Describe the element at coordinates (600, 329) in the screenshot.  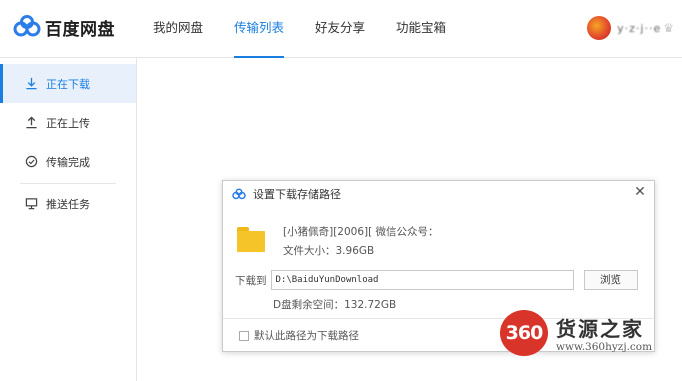
I see `watermark-name: 货源之家` at that location.